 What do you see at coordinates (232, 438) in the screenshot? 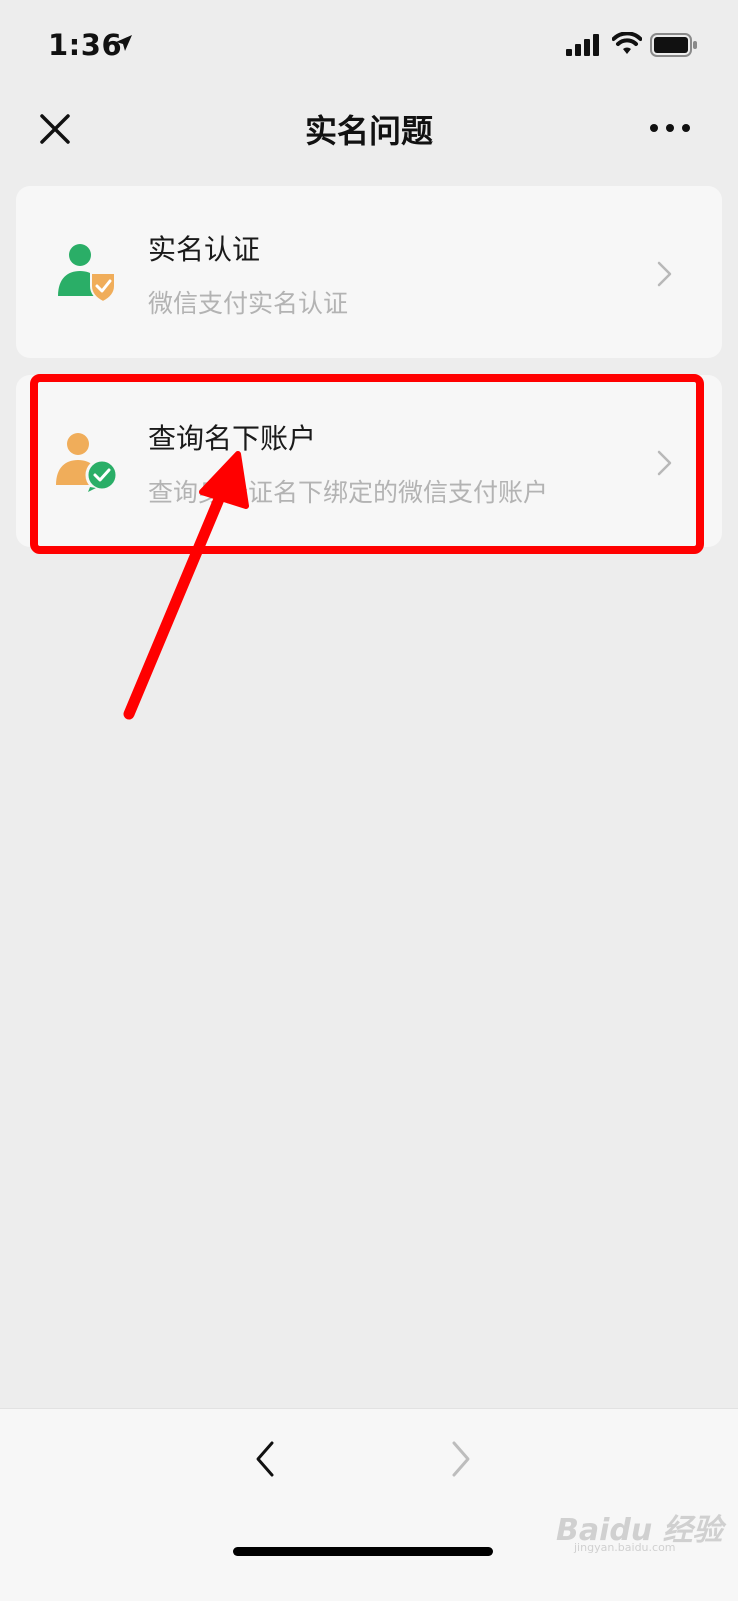
I see `card-title: 查询名下账户` at bounding box center [232, 438].